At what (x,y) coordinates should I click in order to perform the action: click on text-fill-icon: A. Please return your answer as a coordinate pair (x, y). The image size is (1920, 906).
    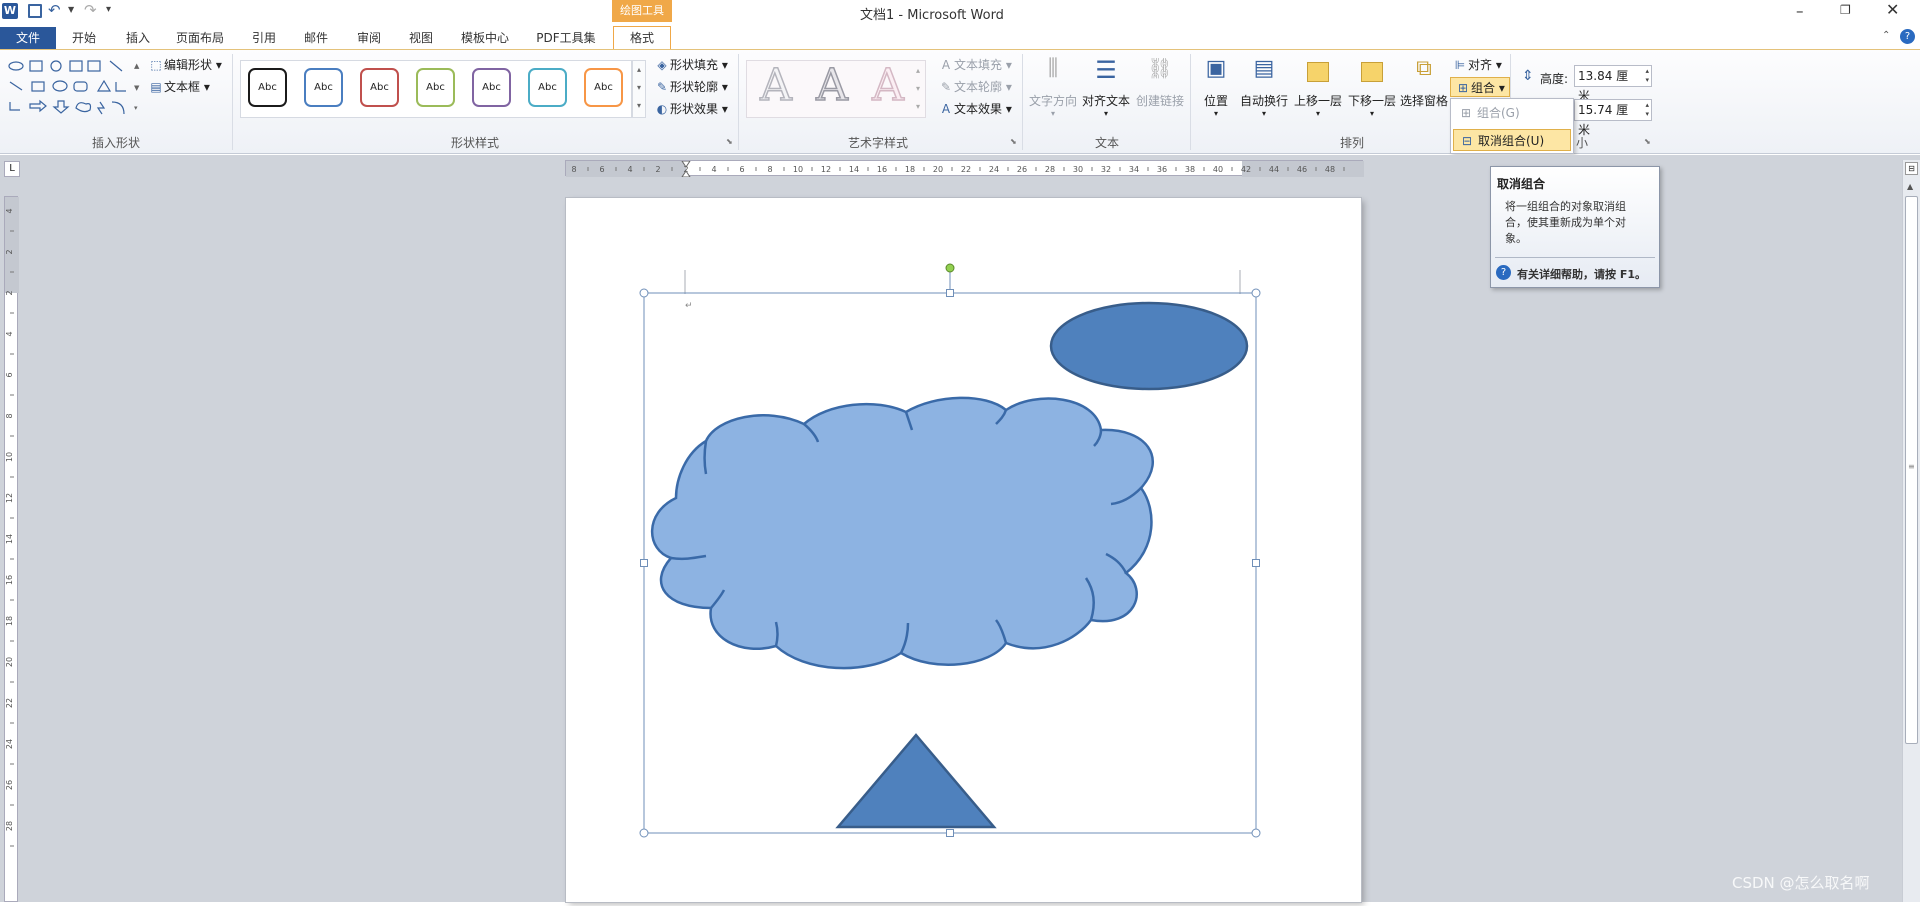
    Looking at the image, I should click on (946, 65).